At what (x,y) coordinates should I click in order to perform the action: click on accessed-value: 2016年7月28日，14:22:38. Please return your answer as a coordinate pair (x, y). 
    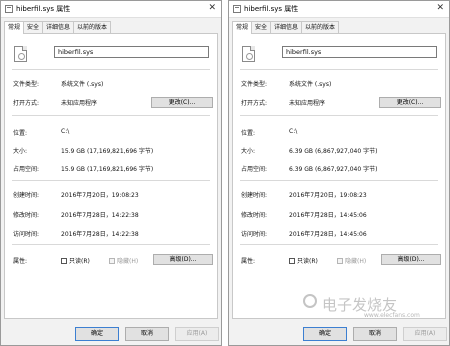
    Looking at the image, I should click on (100, 234).